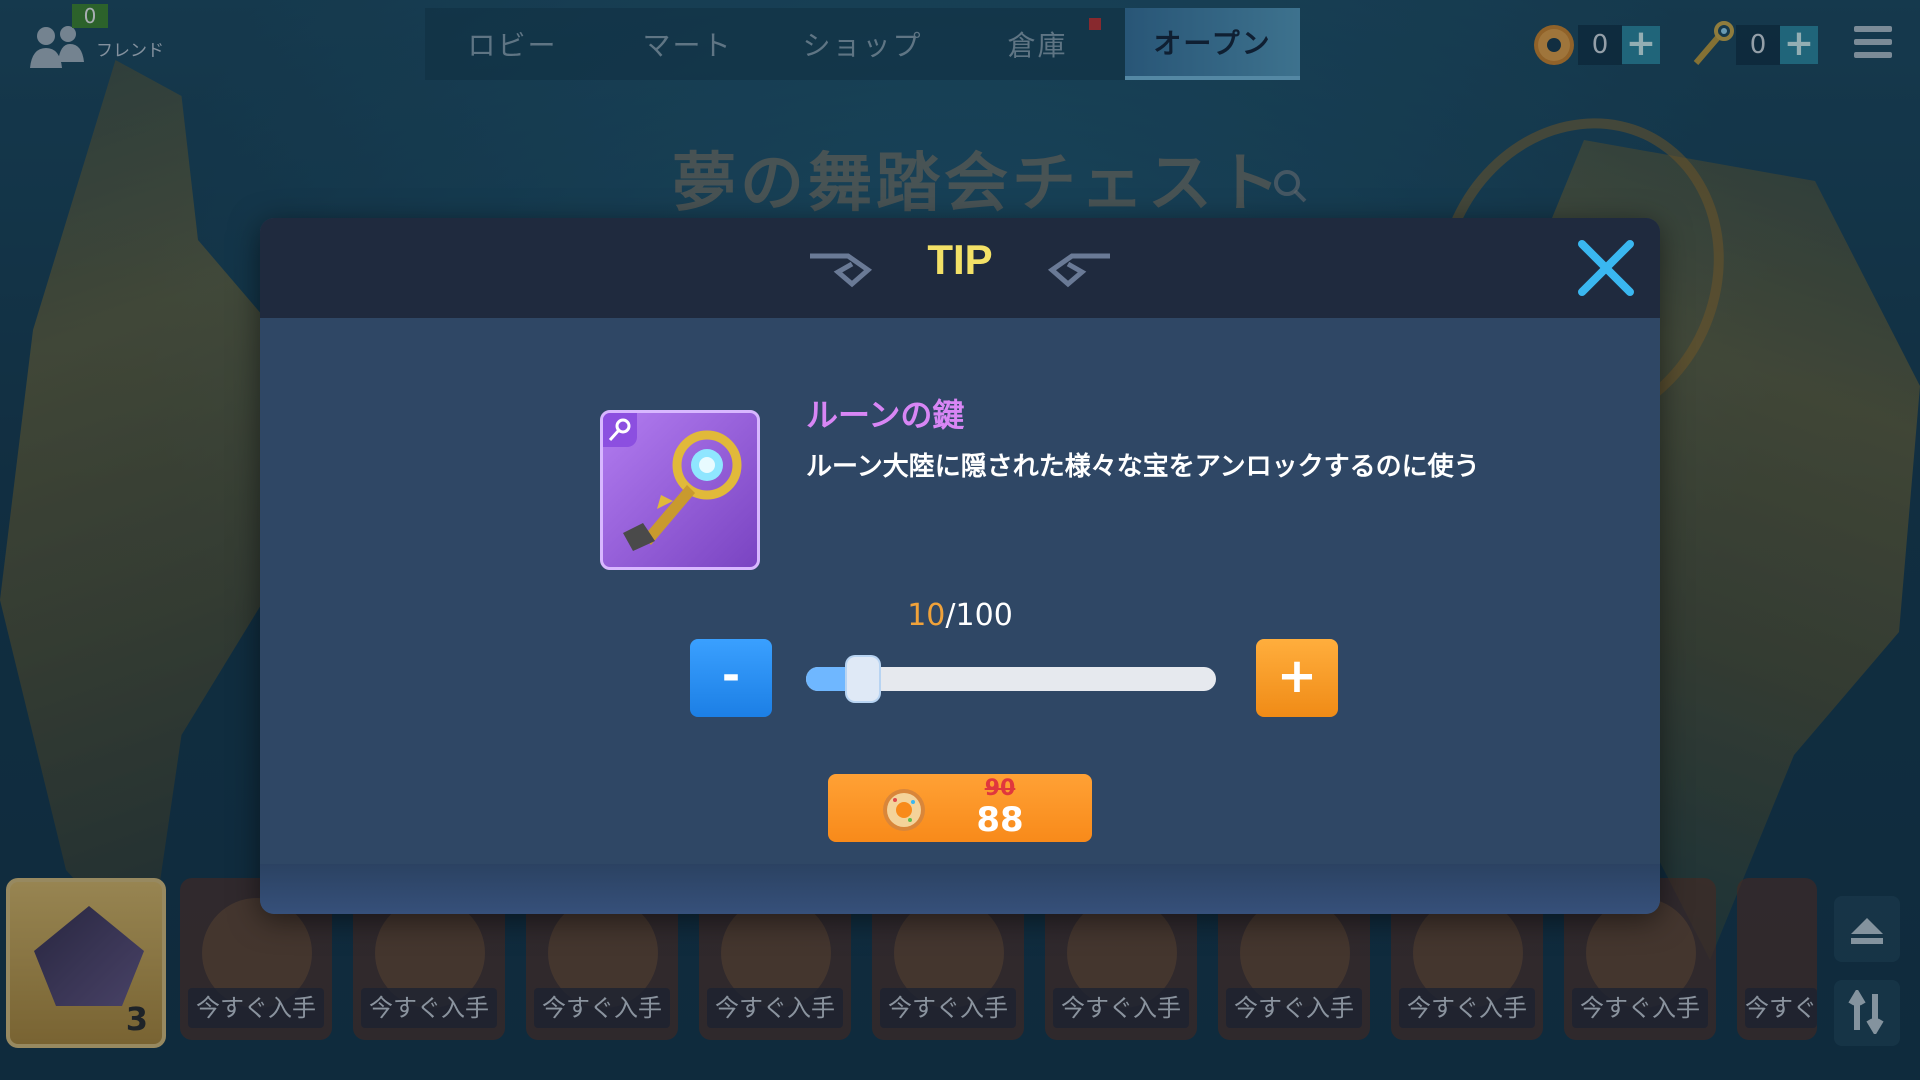 This screenshot has height=1080, width=1920. What do you see at coordinates (885, 415) in the screenshot?
I see `item-name: ルーンの鍵` at bounding box center [885, 415].